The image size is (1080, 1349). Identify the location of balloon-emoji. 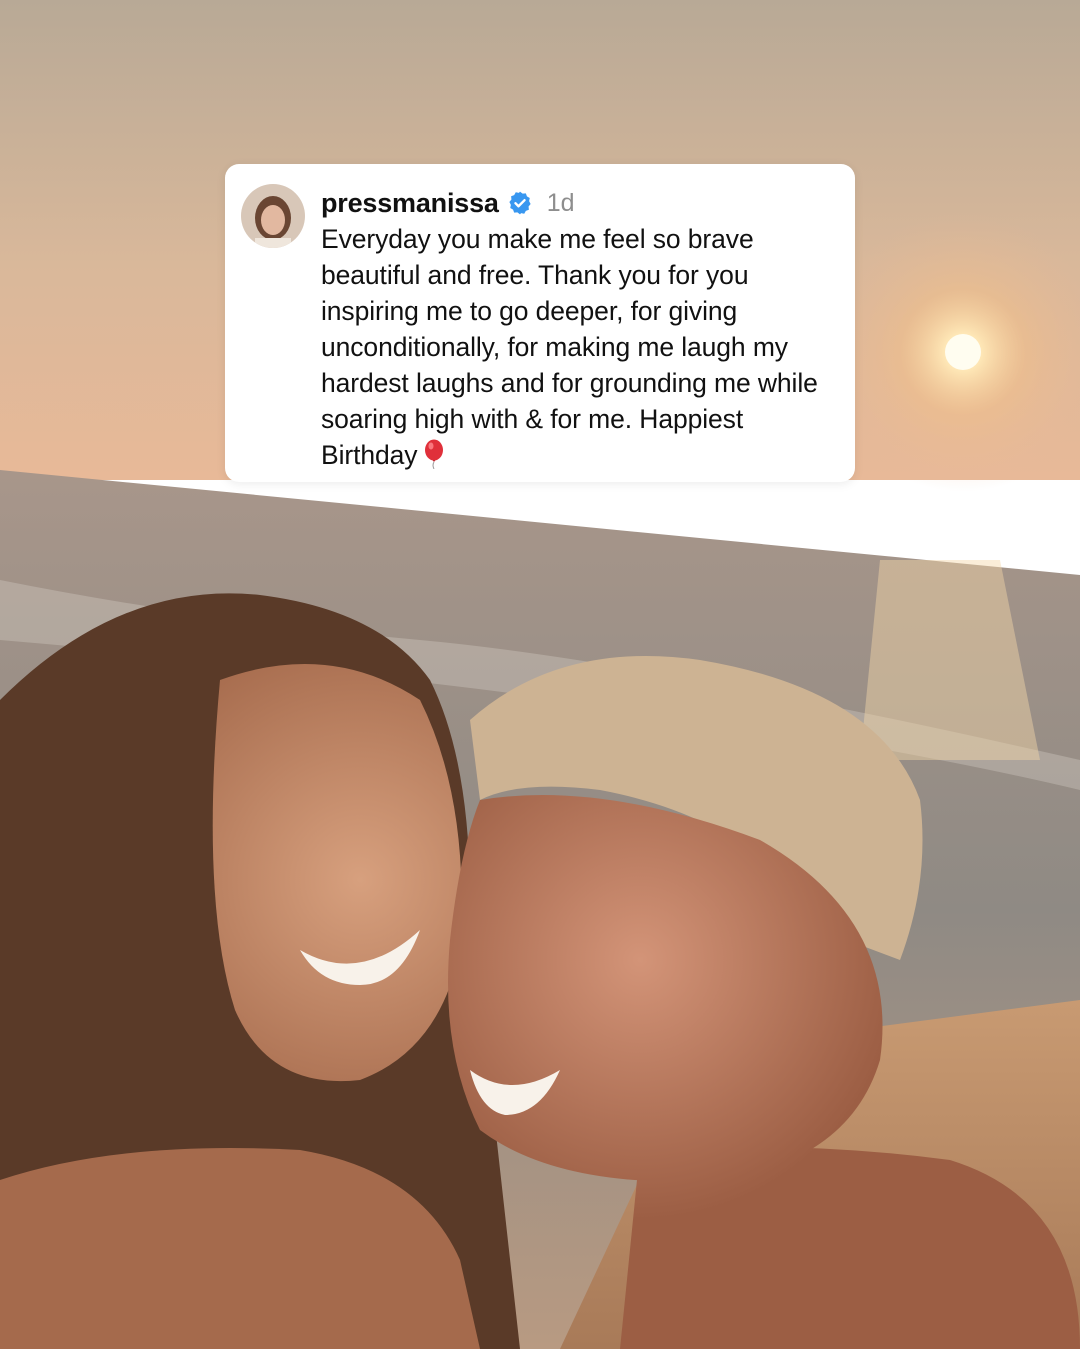
(434, 454).